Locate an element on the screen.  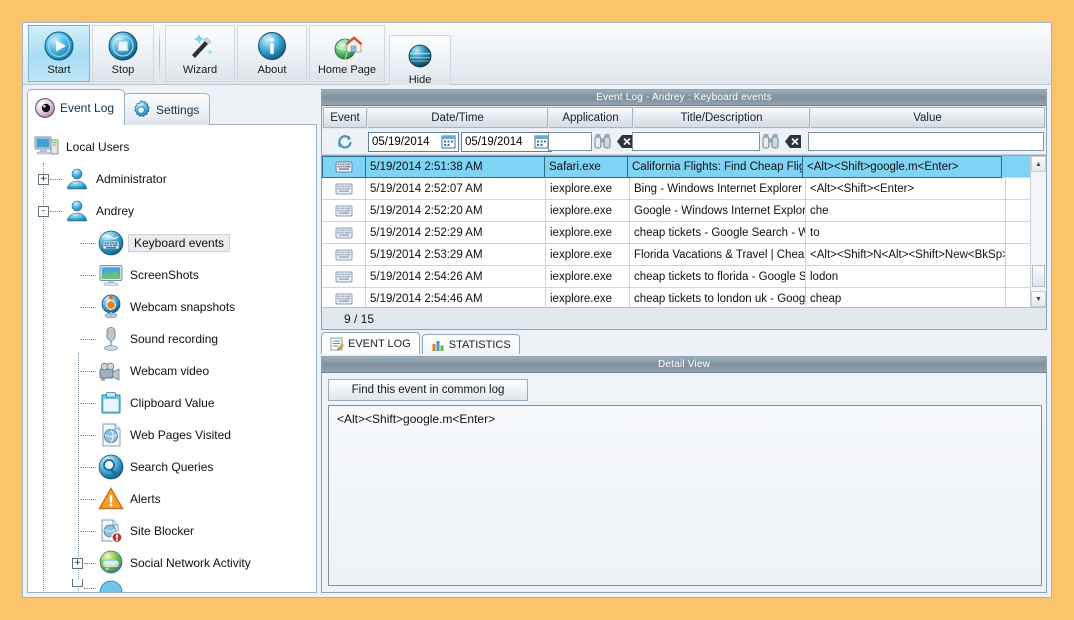
column-header-event: Event is located at coordinates (345, 117).